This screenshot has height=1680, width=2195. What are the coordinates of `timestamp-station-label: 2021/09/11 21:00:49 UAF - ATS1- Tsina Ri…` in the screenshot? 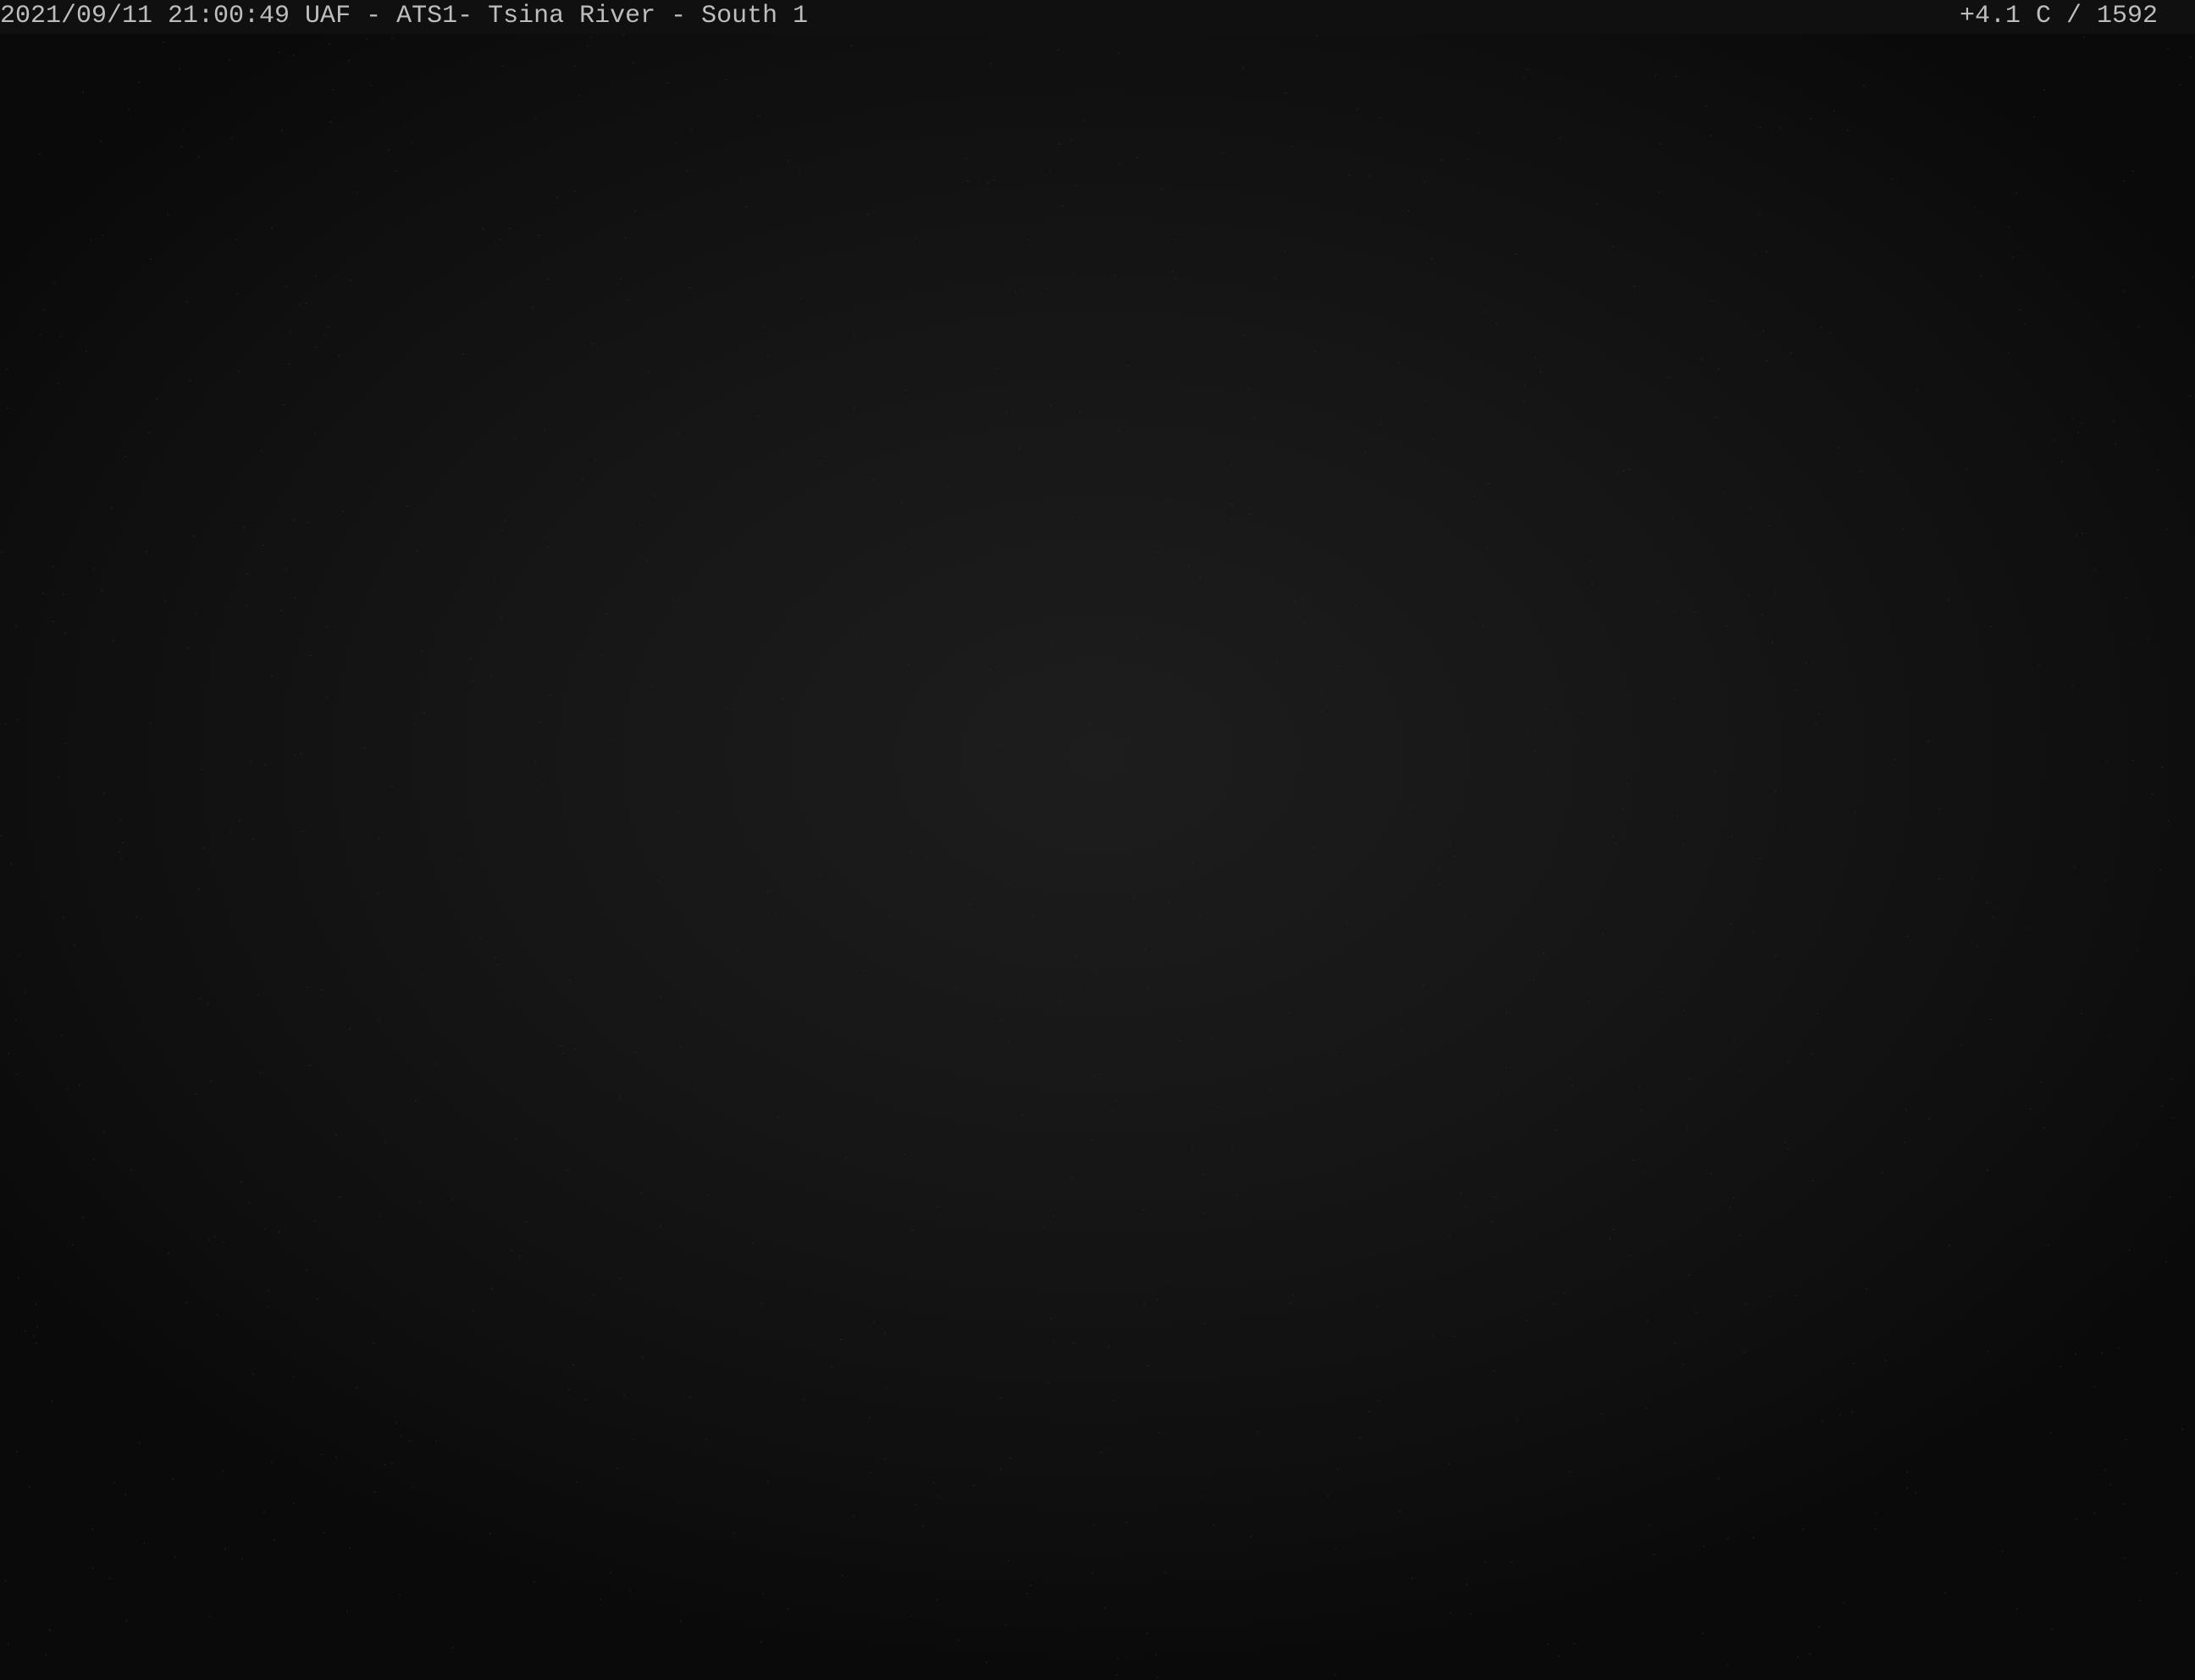 It's located at (405, 16).